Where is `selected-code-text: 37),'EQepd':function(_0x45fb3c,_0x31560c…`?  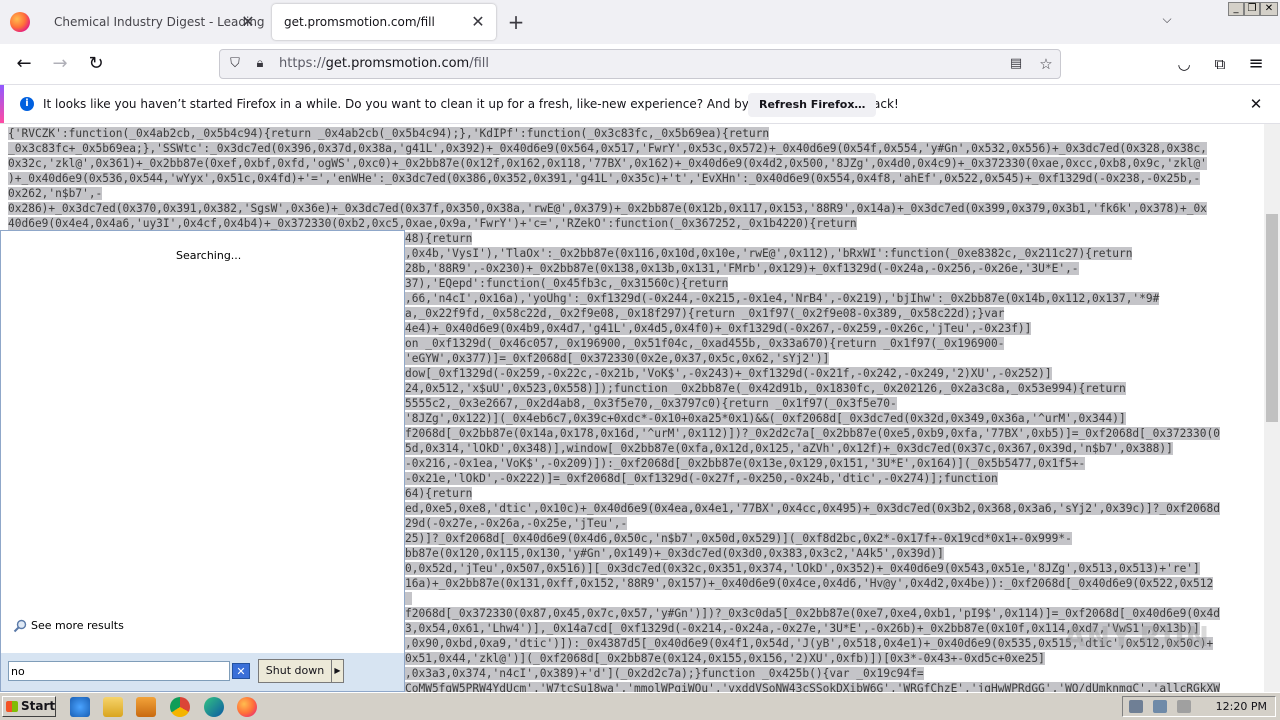
selected-code-text: 37),'EQepd':function(_0x45fb3c,_0x31560c… is located at coordinates (567, 283).